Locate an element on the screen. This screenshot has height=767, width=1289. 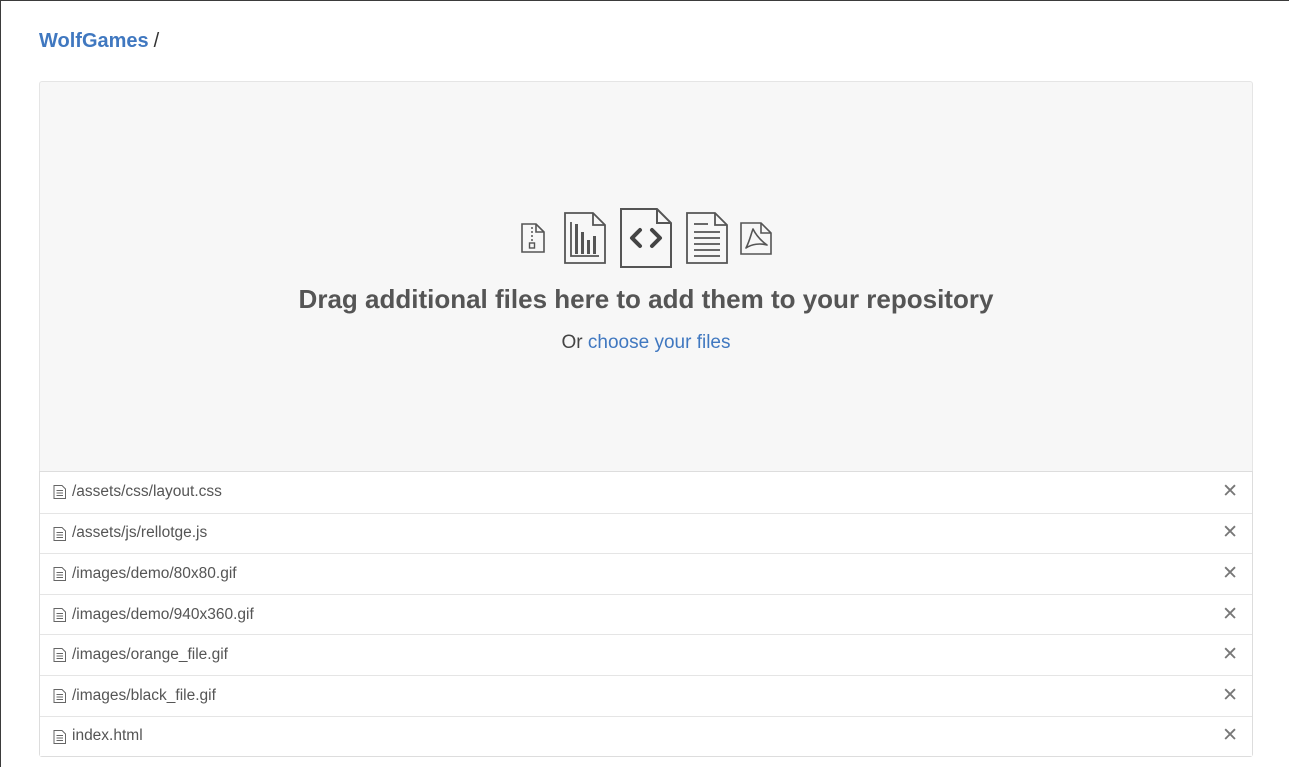
file-row: /images/demo/80x80.gif ✕ is located at coordinates (646, 573).